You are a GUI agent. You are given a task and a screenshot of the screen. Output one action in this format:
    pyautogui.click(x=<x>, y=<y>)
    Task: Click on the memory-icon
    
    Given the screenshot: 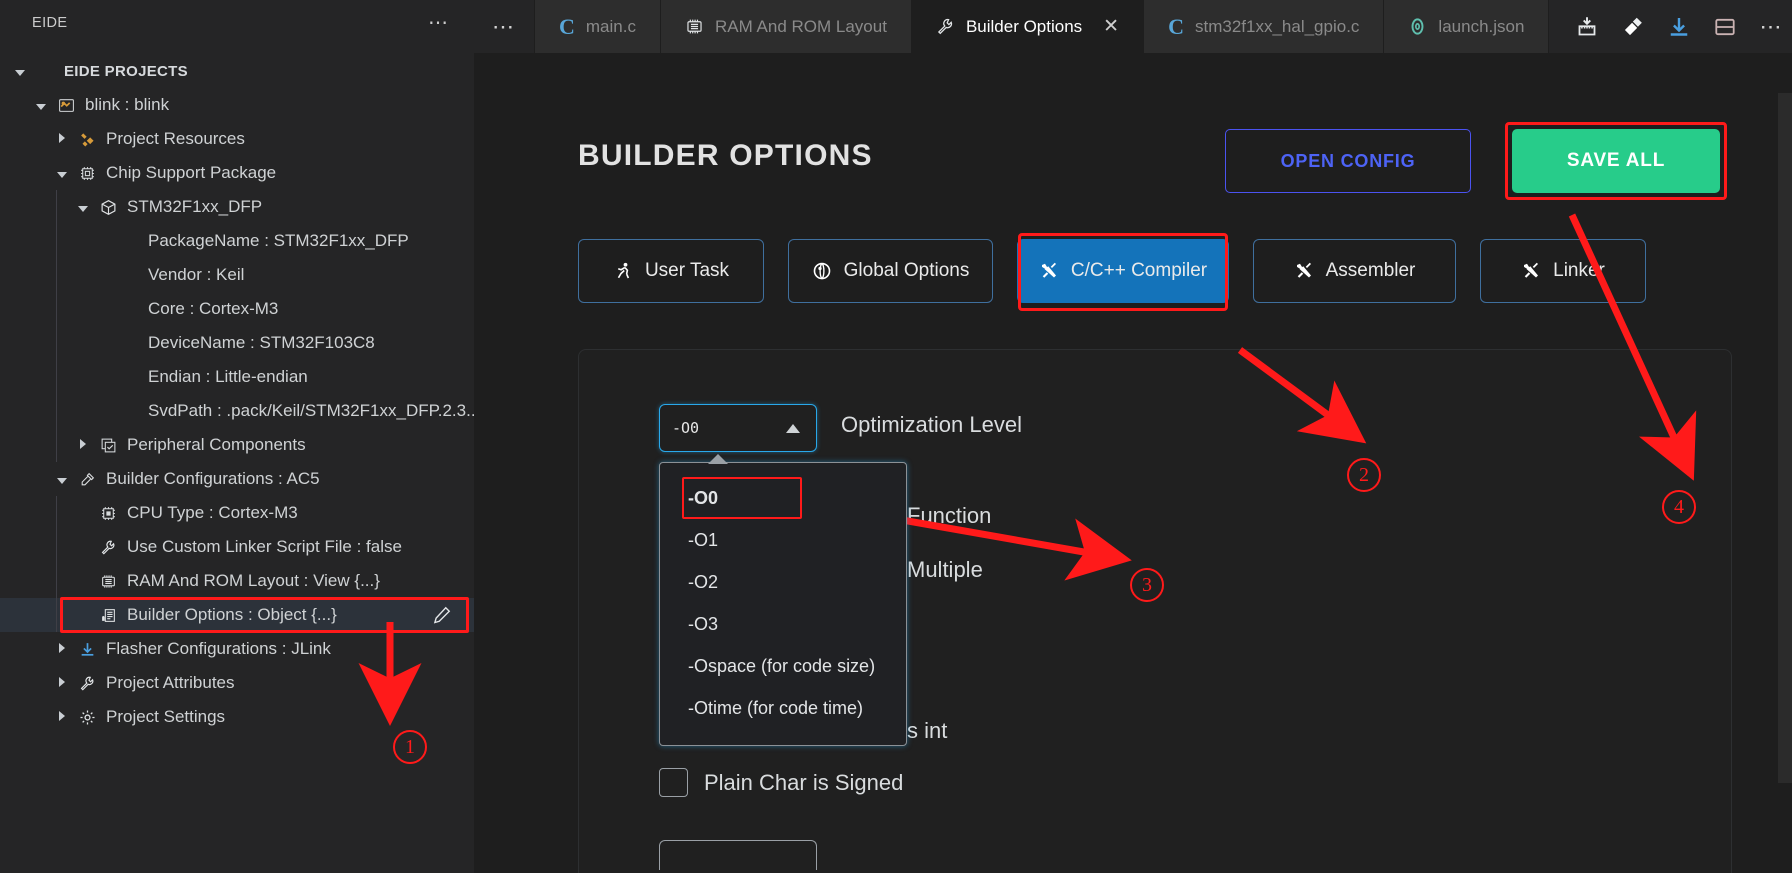 What is the action you would take?
    pyautogui.click(x=694, y=26)
    